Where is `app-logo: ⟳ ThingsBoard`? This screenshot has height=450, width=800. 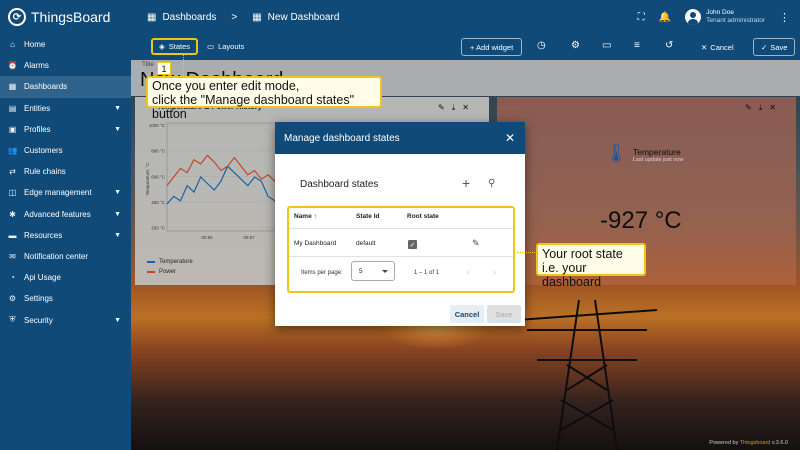 app-logo: ⟳ ThingsBoard is located at coordinates (65, 17).